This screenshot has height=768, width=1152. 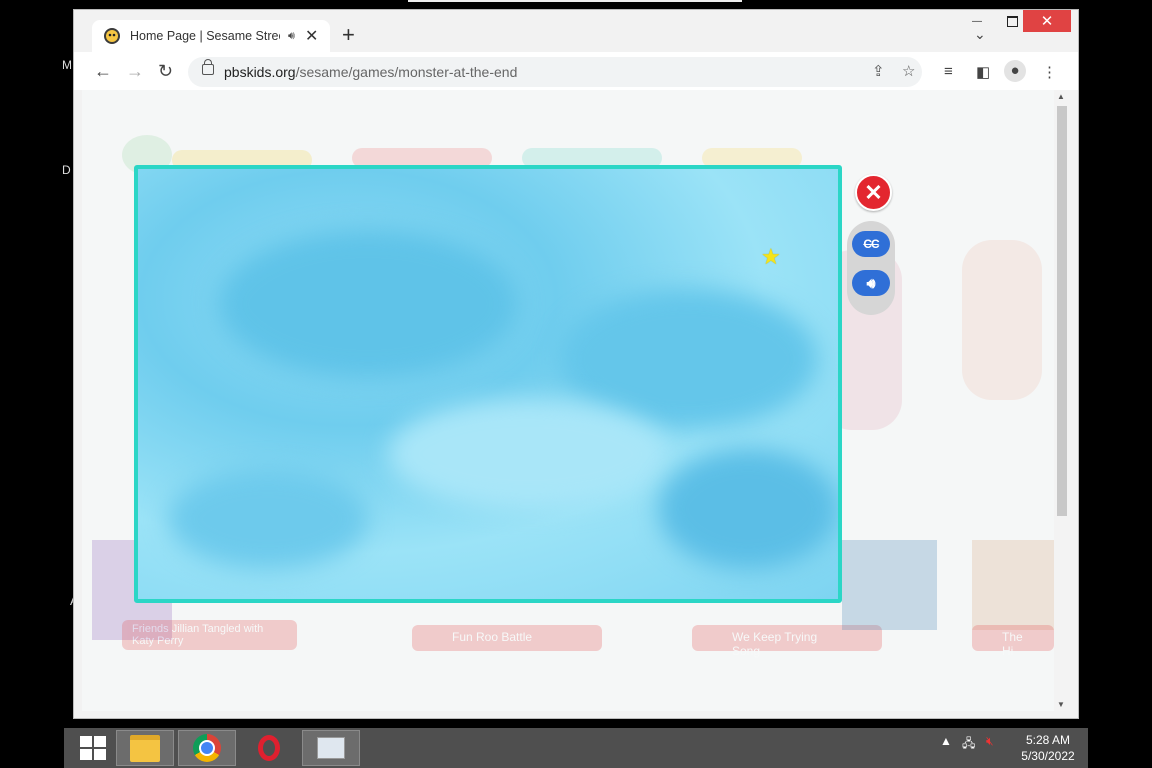 What do you see at coordinates (1061, 704) in the screenshot?
I see `scroll-down-icon: ▼` at bounding box center [1061, 704].